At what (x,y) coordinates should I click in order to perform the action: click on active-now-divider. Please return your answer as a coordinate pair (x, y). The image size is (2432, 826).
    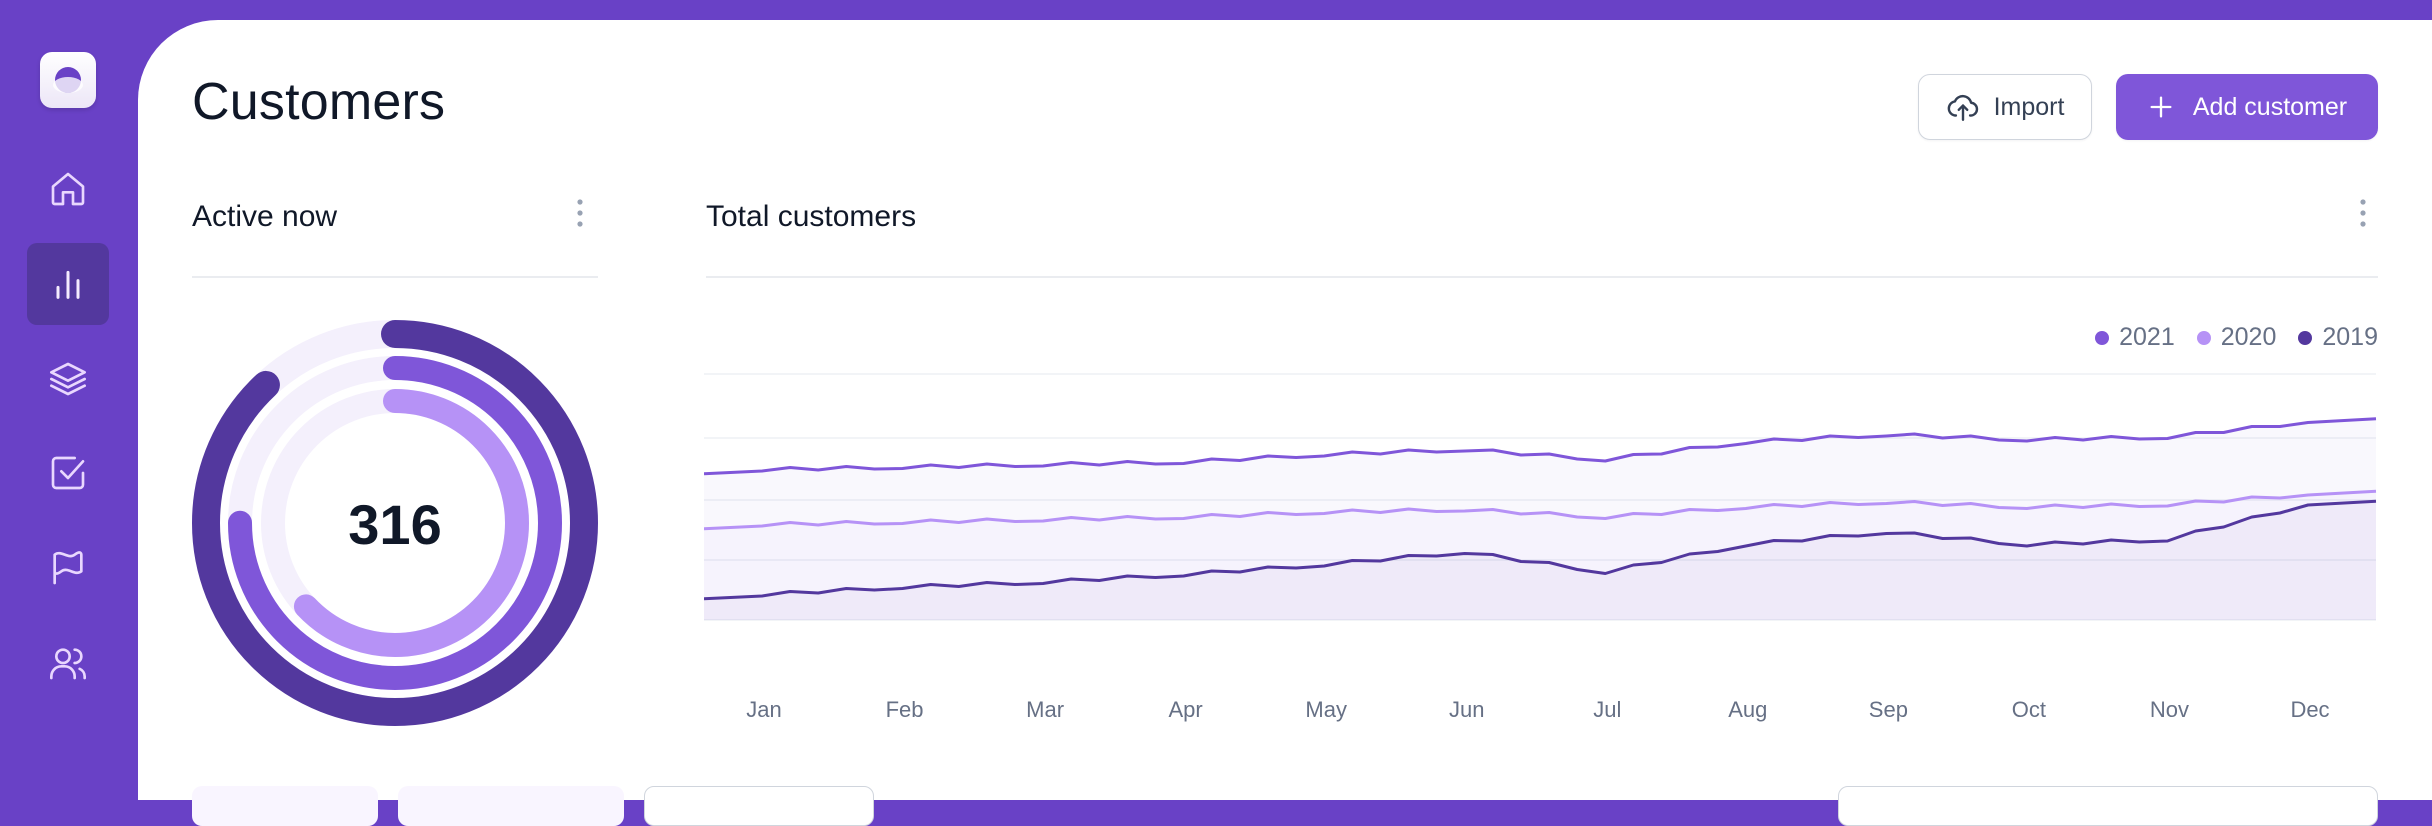
    Looking at the image, I should click on (395, 277).